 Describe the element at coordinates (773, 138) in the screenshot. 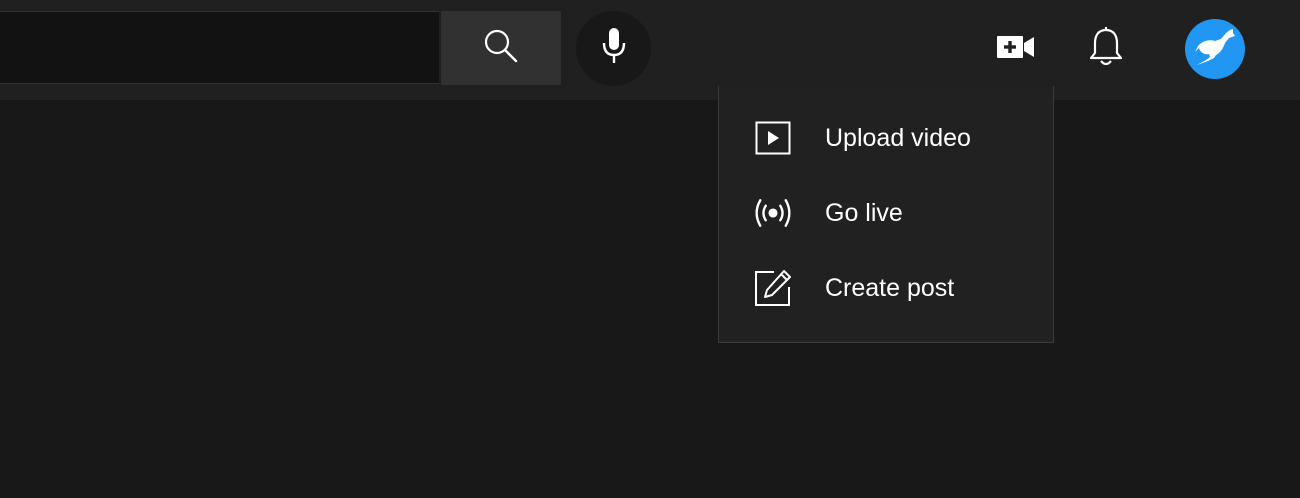

I see `play-square-icon` at that location.